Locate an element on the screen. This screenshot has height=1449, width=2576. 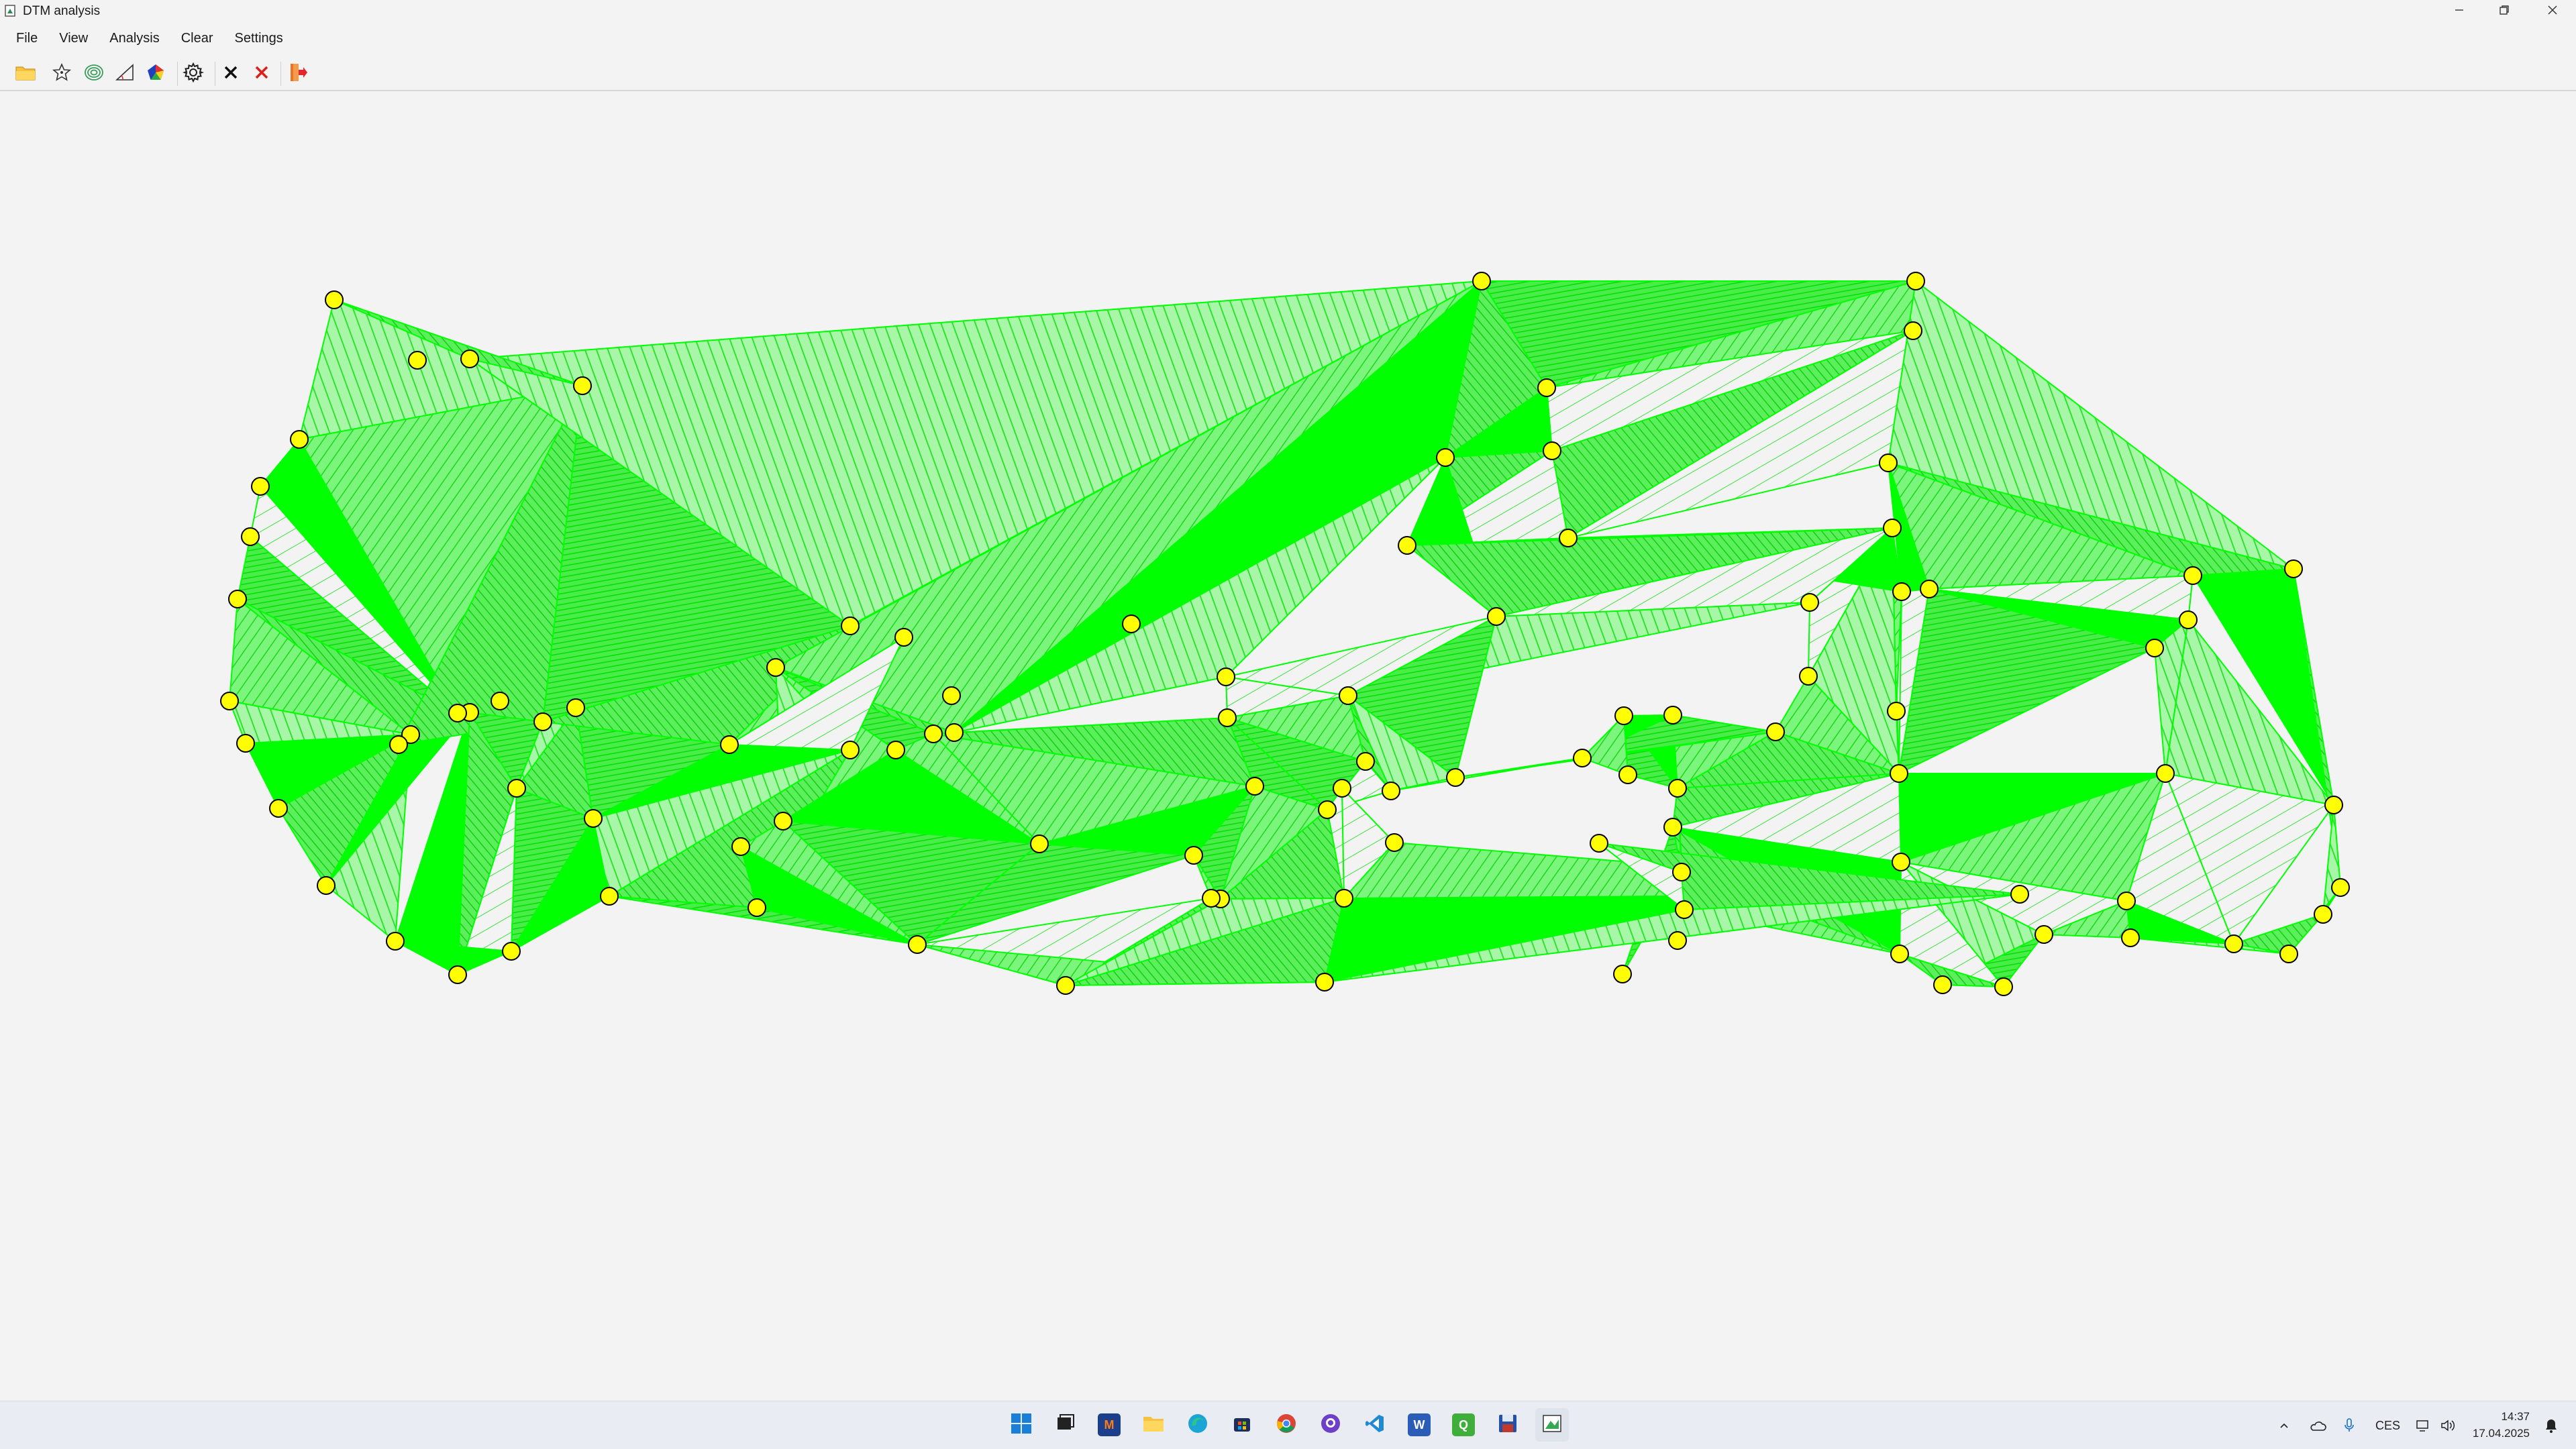
app-file-explorer is located at coordinates (1153, 1425).